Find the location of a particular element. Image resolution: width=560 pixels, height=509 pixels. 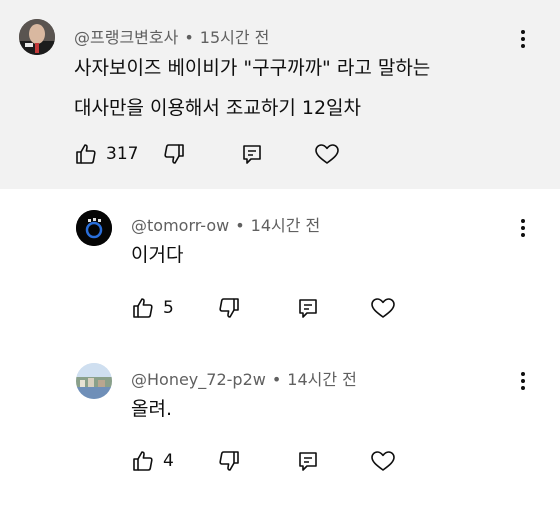

comment-actions: 317 is located at coordinates (224, 154).